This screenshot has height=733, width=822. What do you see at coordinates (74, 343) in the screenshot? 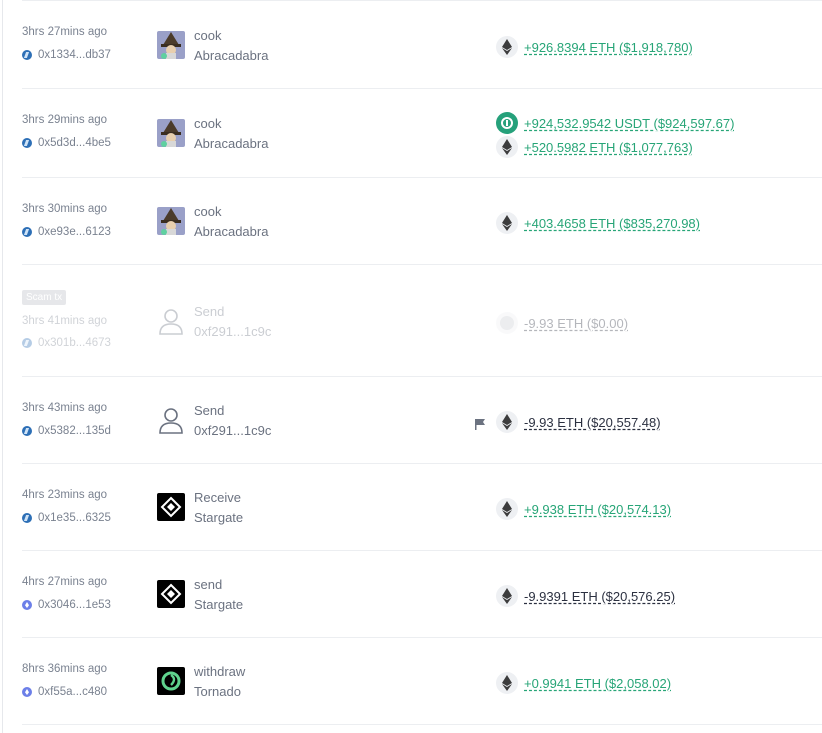
I see `tx-hash: 0x301b...4673` at bounding box center [74, 343].